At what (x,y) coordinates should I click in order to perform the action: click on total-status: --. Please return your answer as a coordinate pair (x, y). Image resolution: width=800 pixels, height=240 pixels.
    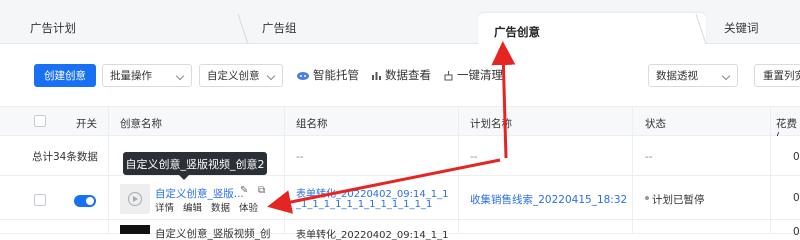
    Looking at the image, I should click on (649, 157).